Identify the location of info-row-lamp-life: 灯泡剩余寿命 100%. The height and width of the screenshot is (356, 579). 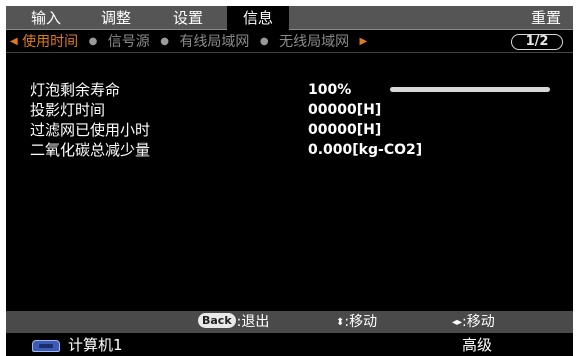
(300, 90).